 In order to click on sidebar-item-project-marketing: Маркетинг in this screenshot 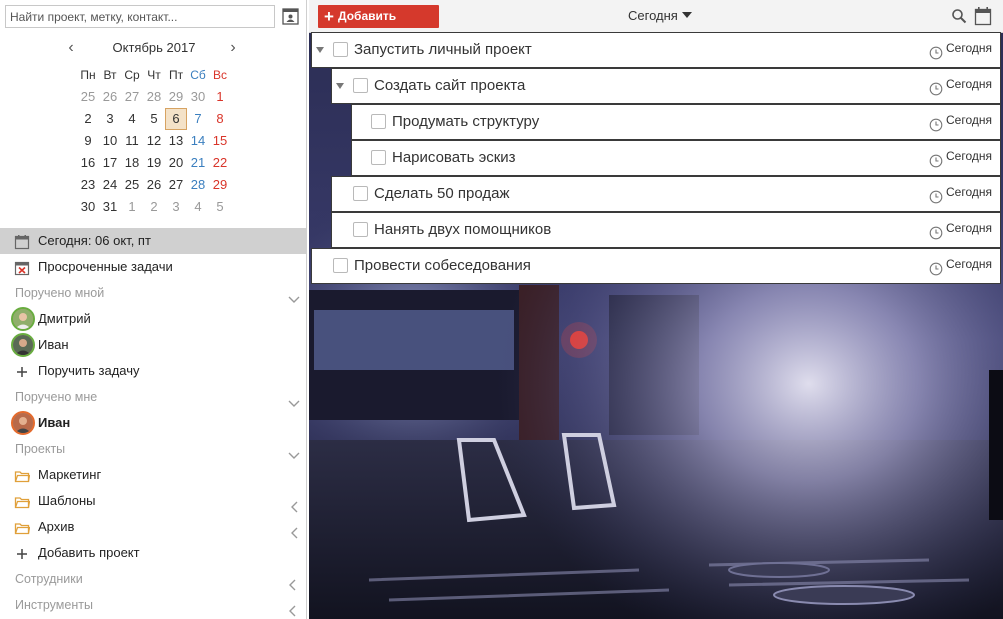, I will do `click(153, 475)`.